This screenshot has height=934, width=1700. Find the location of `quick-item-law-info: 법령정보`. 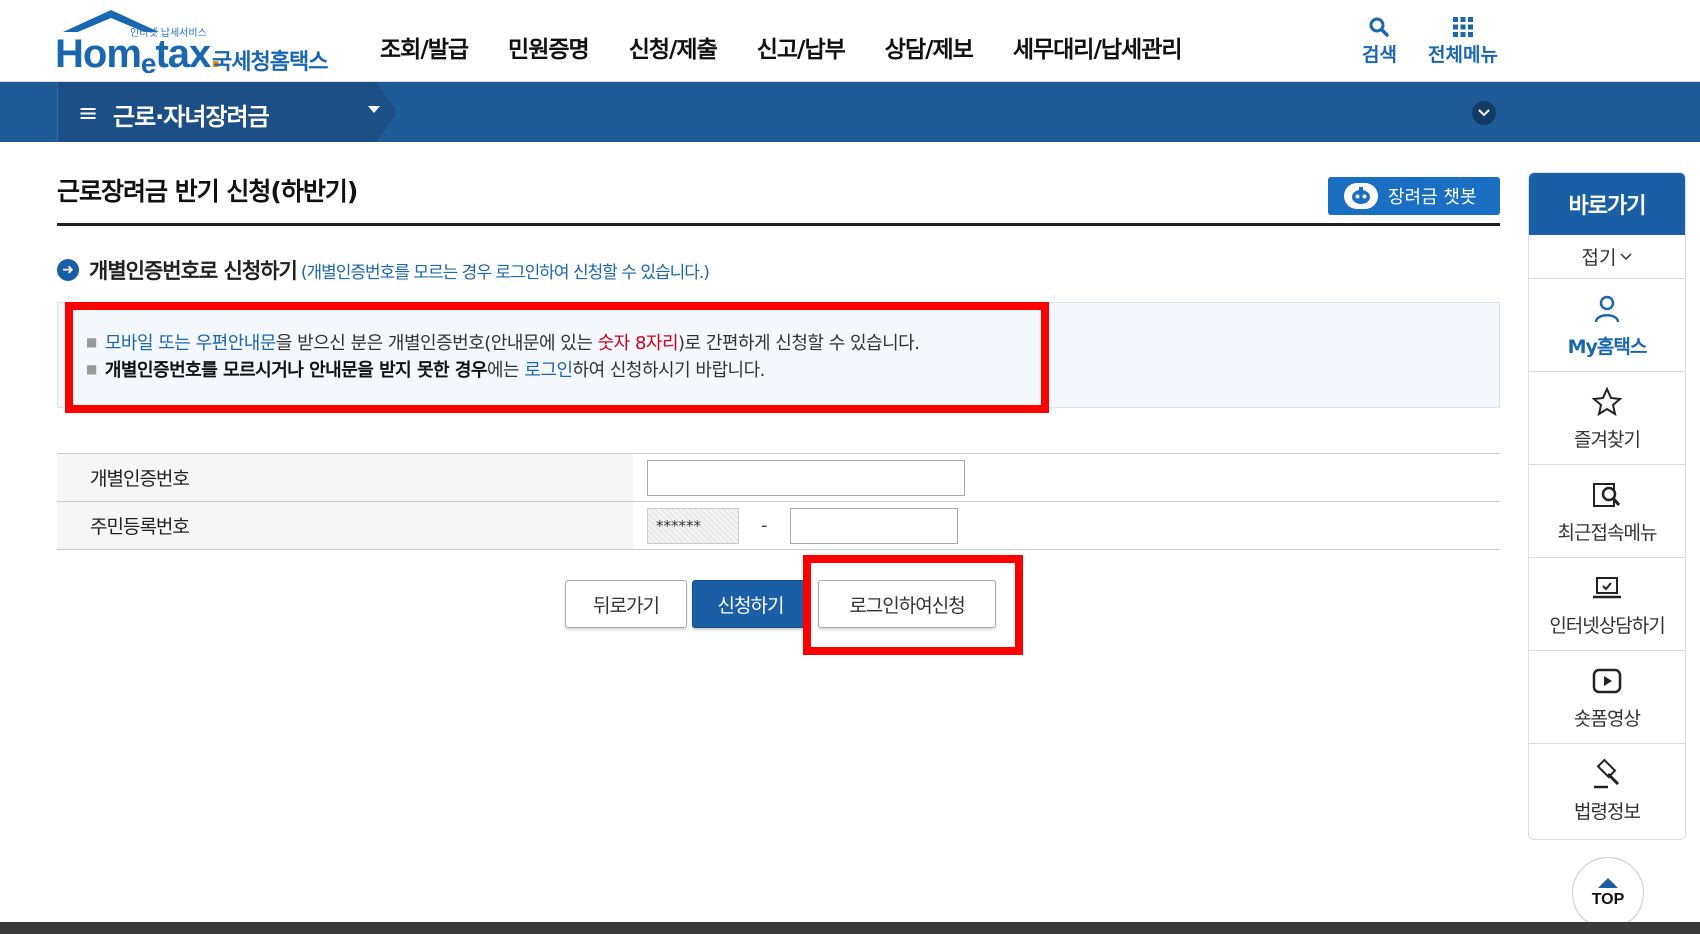

quick-item-law-info: 법령정보 is located at coordinates (1607, 790).